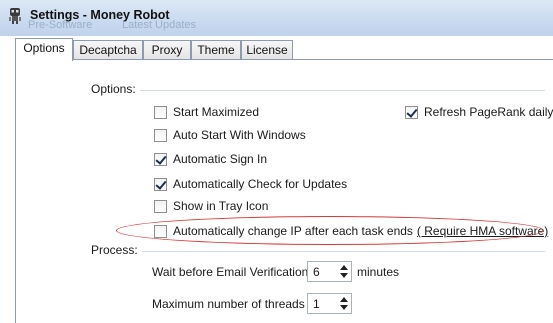 The image size is (553, 323). I want to click on start-maximized-checkbox: Start Maximized, so click(206, 112).